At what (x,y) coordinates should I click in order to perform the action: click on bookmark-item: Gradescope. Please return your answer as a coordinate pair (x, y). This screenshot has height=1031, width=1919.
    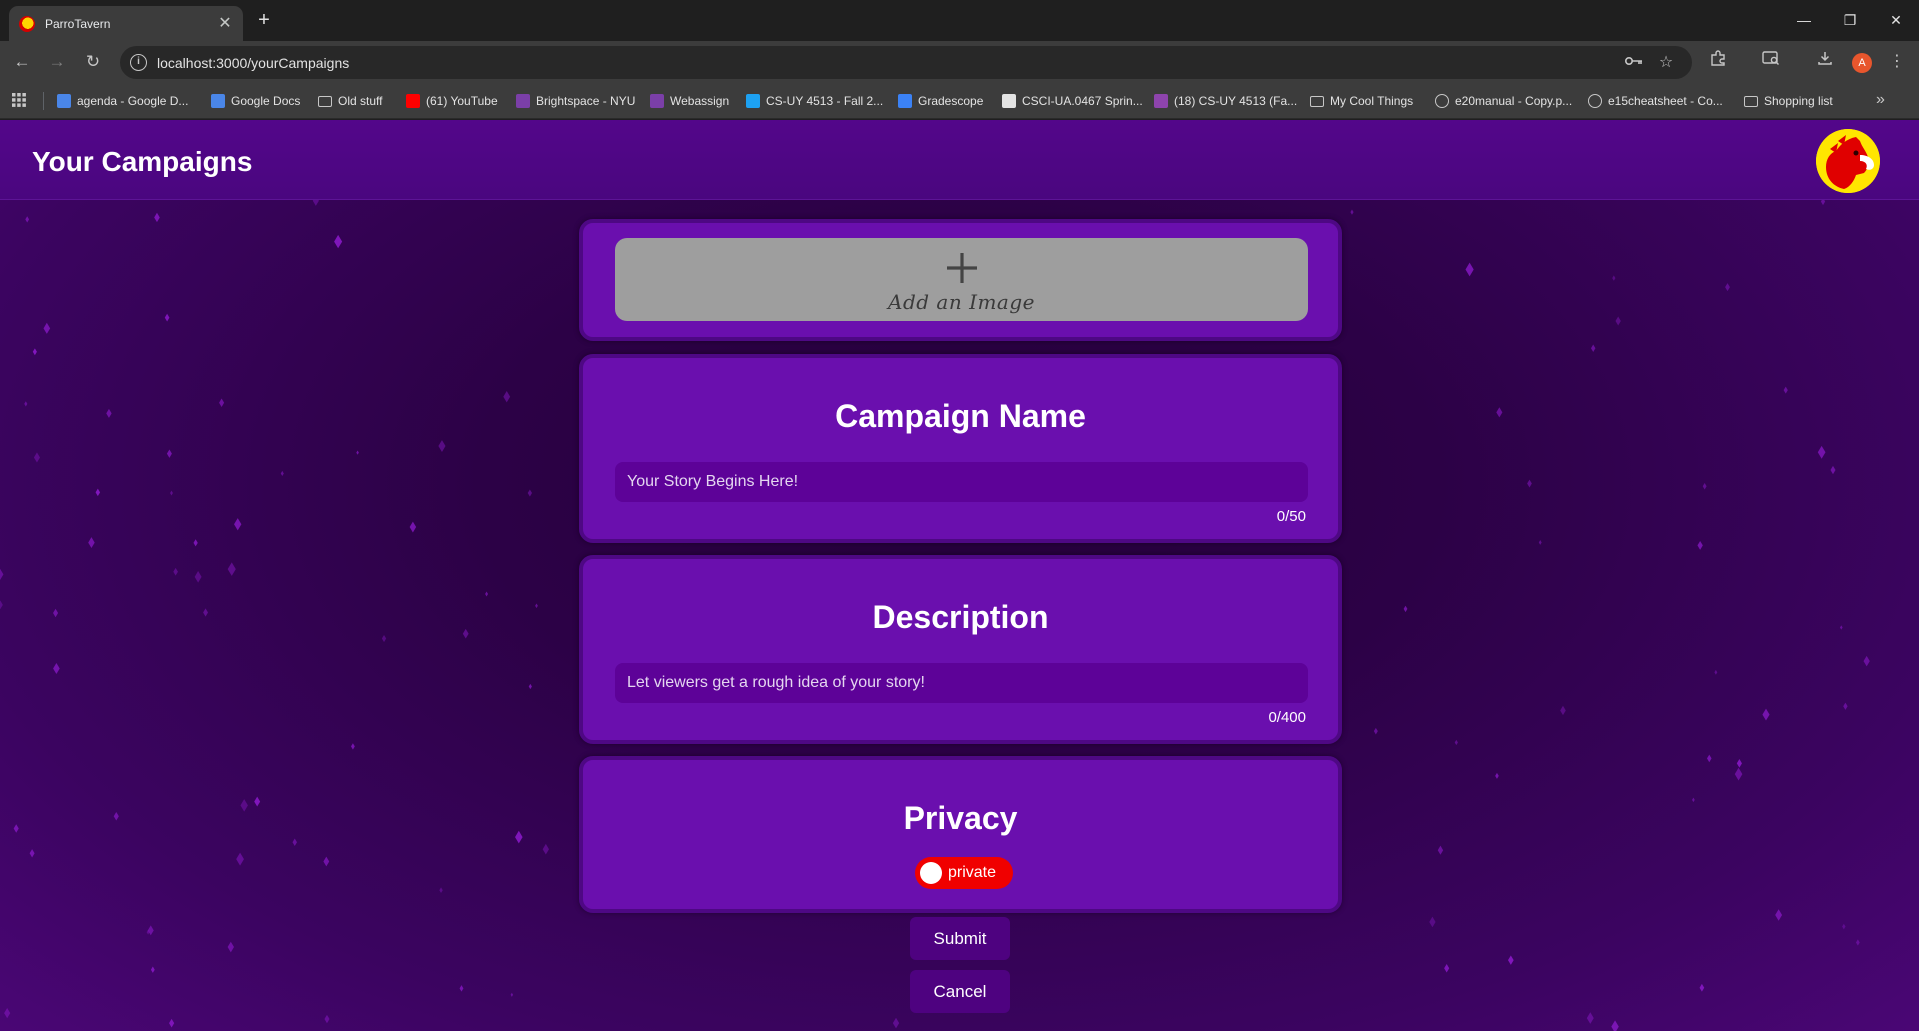
    Looking at the image, I should click on (940, 101).